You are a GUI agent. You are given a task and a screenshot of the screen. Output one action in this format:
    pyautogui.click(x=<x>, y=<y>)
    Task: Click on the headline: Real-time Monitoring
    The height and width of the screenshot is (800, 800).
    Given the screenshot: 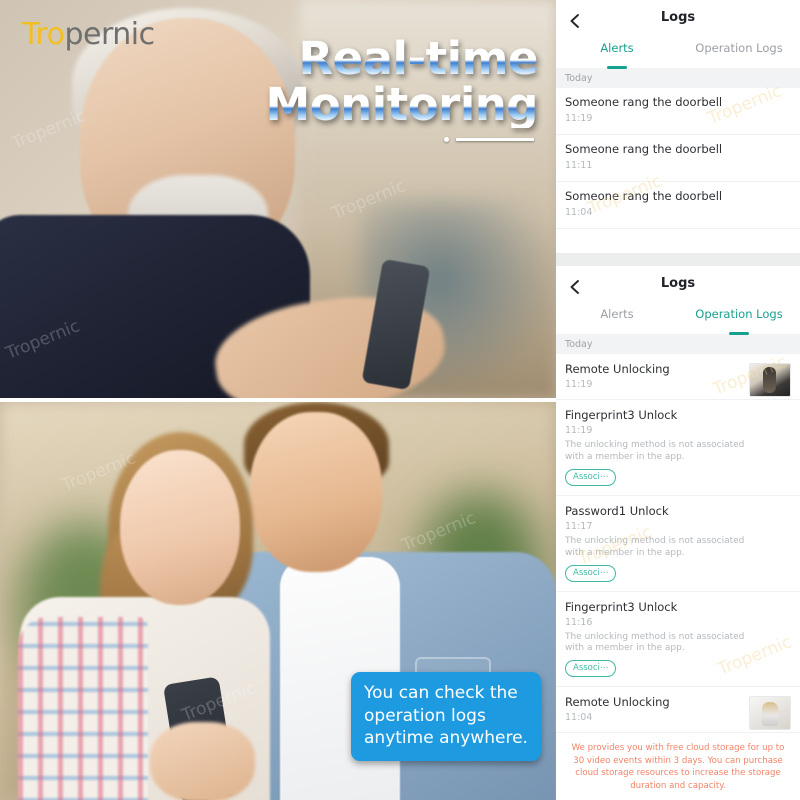 What is the action you would take?
    pyautogui.click(x=402, y=89)
    